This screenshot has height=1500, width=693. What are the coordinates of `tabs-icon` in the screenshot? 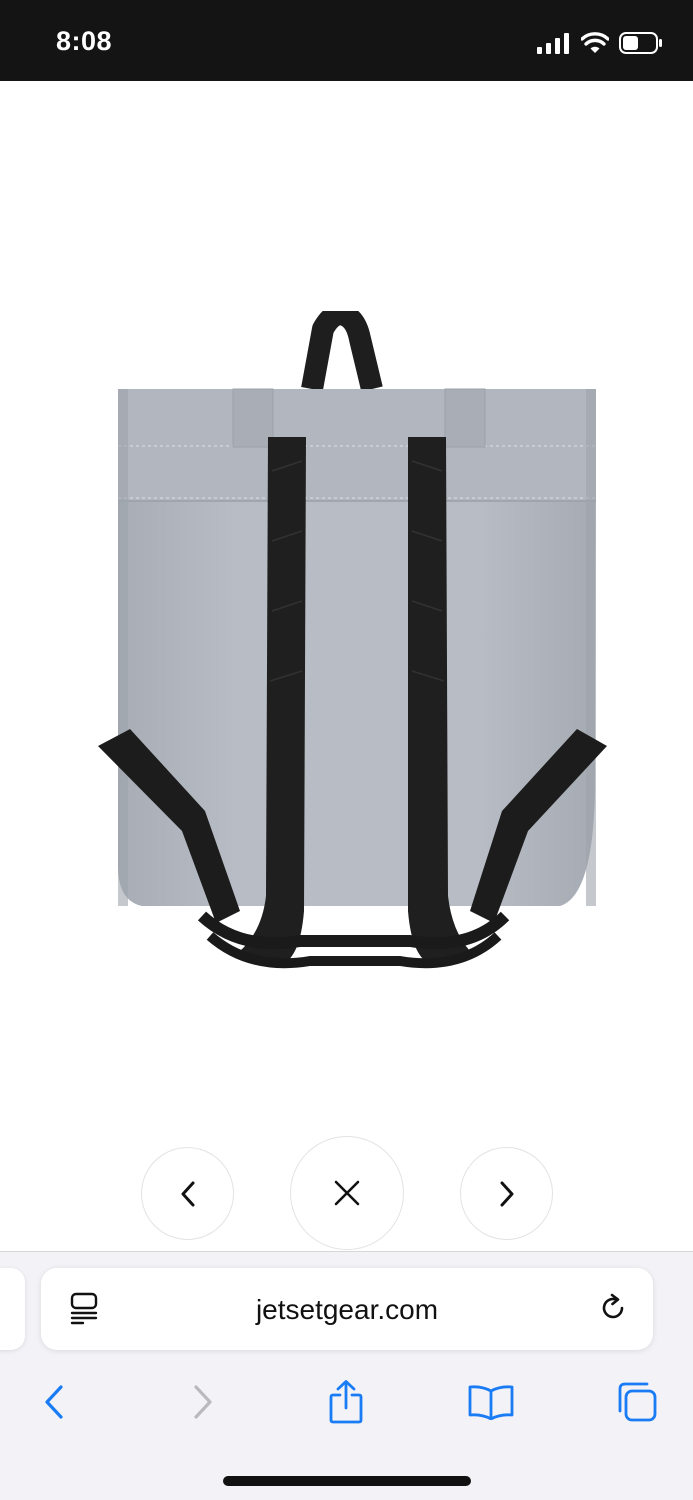 It's located at (637, 1402).